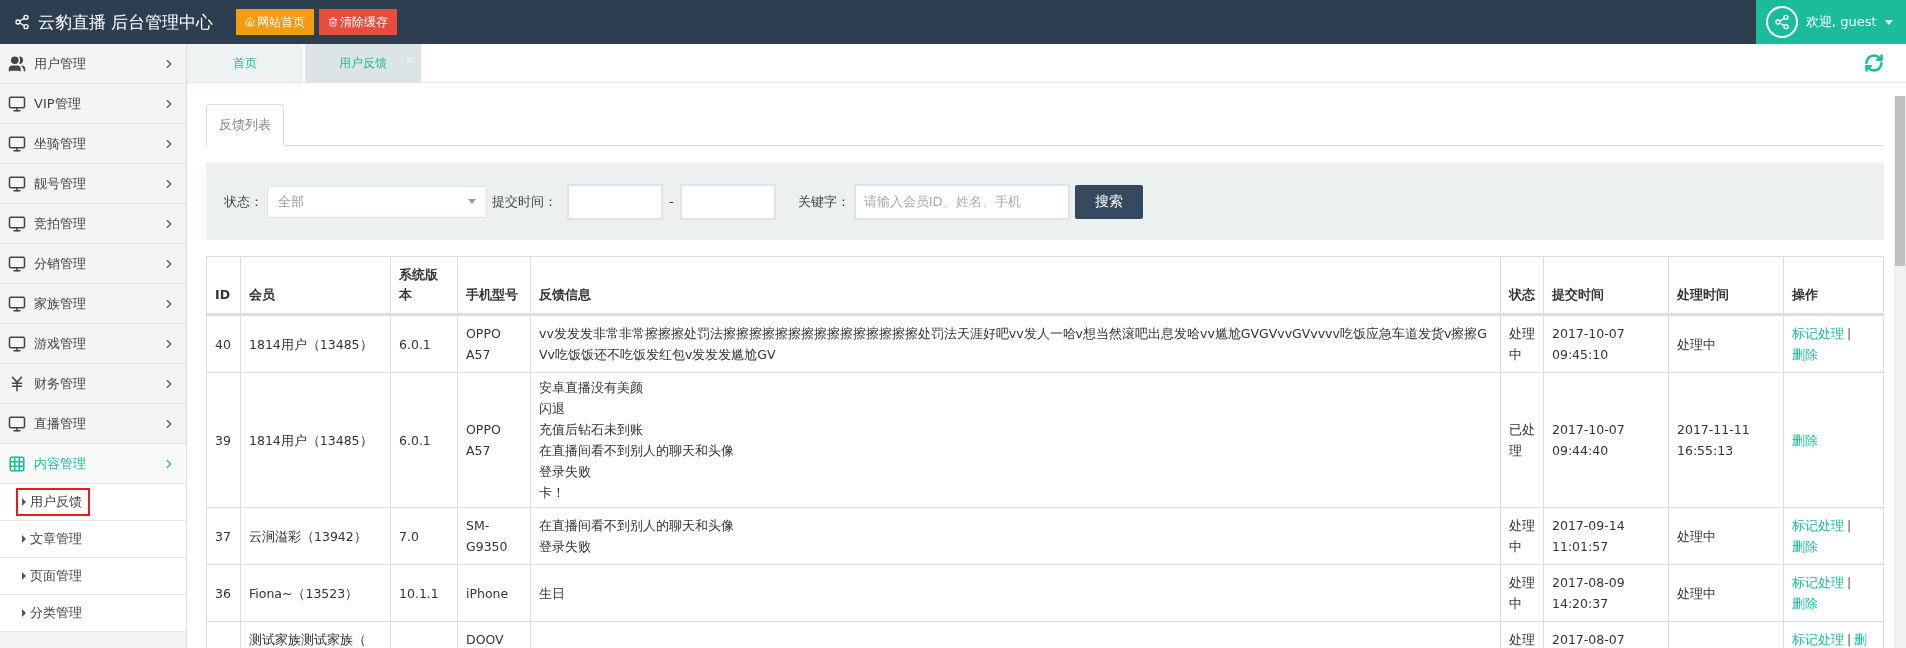 This screenshot has height=648, width=1906. Describe the element at coordinates (1833, 285) in the screenshot. I see `column-header: 操作` at that location.